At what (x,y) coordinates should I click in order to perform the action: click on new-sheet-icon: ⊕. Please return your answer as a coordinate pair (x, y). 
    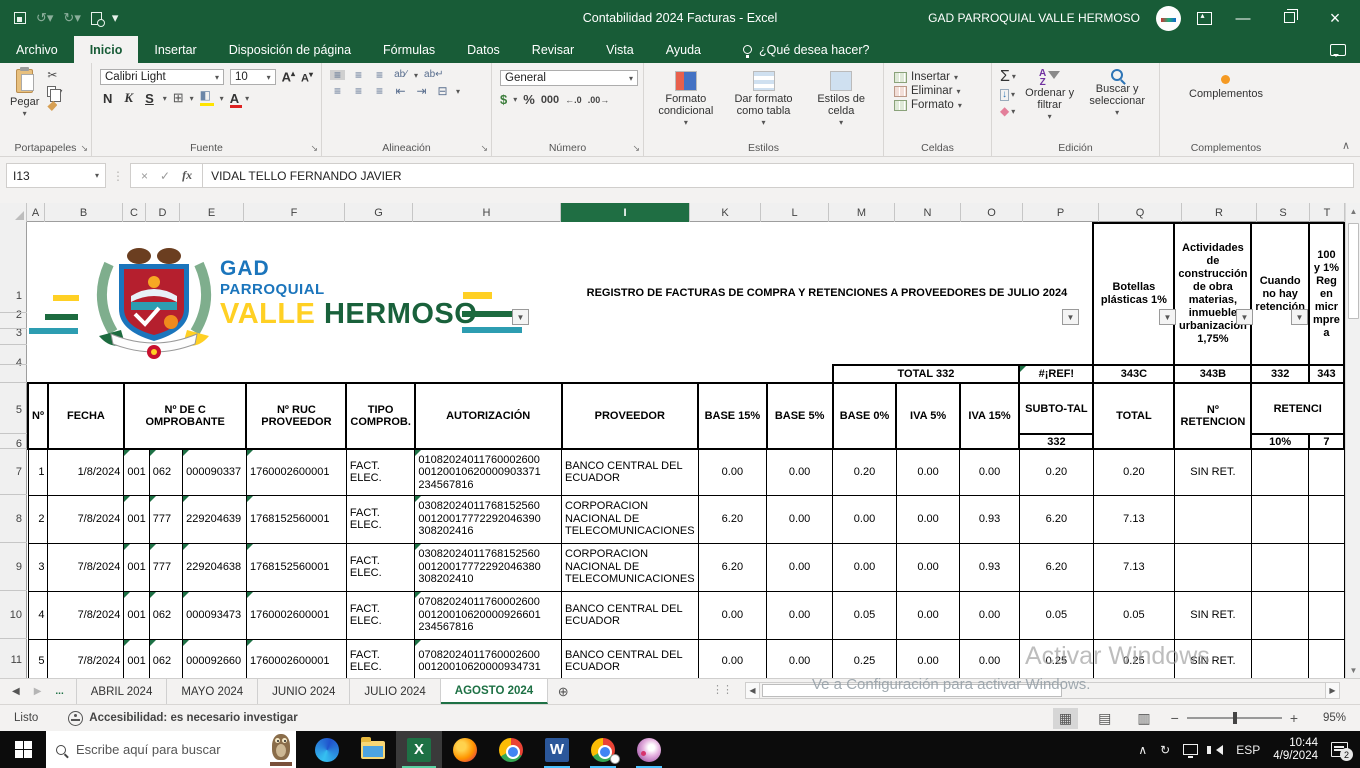
    Looking at the image, I should click on (563, 691).